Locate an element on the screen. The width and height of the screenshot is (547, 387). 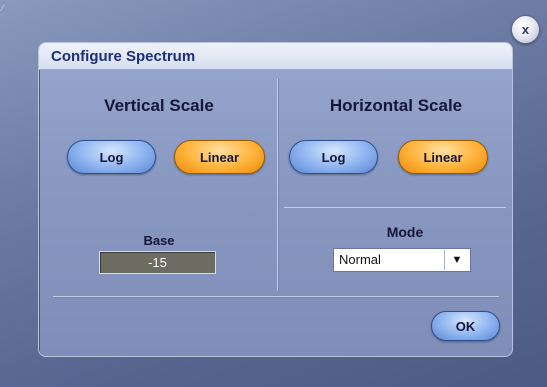
vertical-log-button: Log is located at coordinates (111, 157).